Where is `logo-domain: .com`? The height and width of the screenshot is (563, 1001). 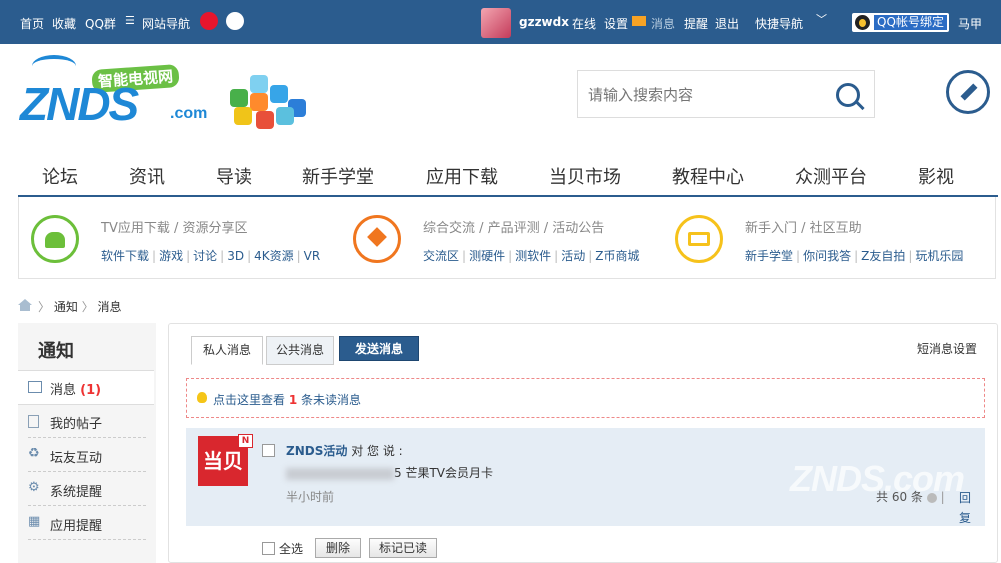 logo-domain: .com is located at coordinates (189, 113).